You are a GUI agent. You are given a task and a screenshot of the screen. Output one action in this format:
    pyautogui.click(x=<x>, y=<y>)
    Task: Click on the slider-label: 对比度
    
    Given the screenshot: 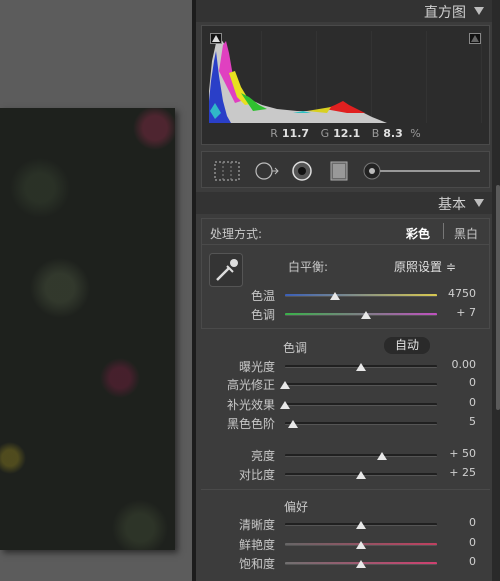 What is the action you would take?
    pyautogui.click(x=256, y=475)
    